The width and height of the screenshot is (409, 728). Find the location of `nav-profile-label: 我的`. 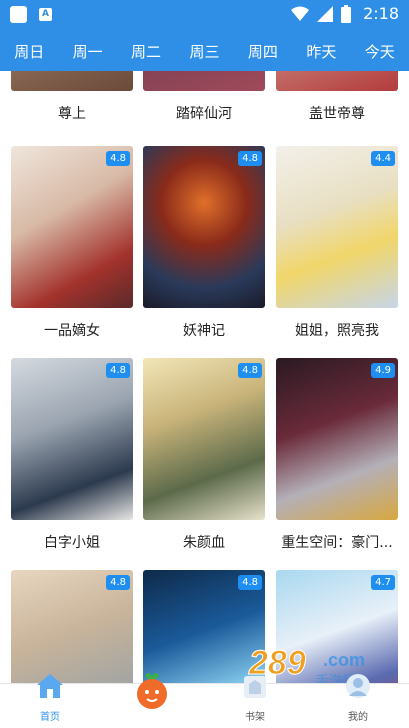

nav-profile-label: 我的 is located at coordinates (358, 717).